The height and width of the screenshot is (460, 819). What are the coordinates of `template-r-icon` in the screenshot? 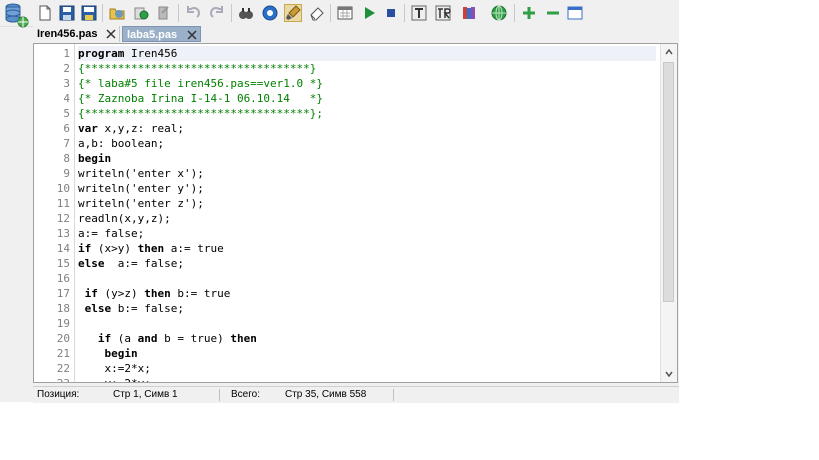 It's located at (443, 13).